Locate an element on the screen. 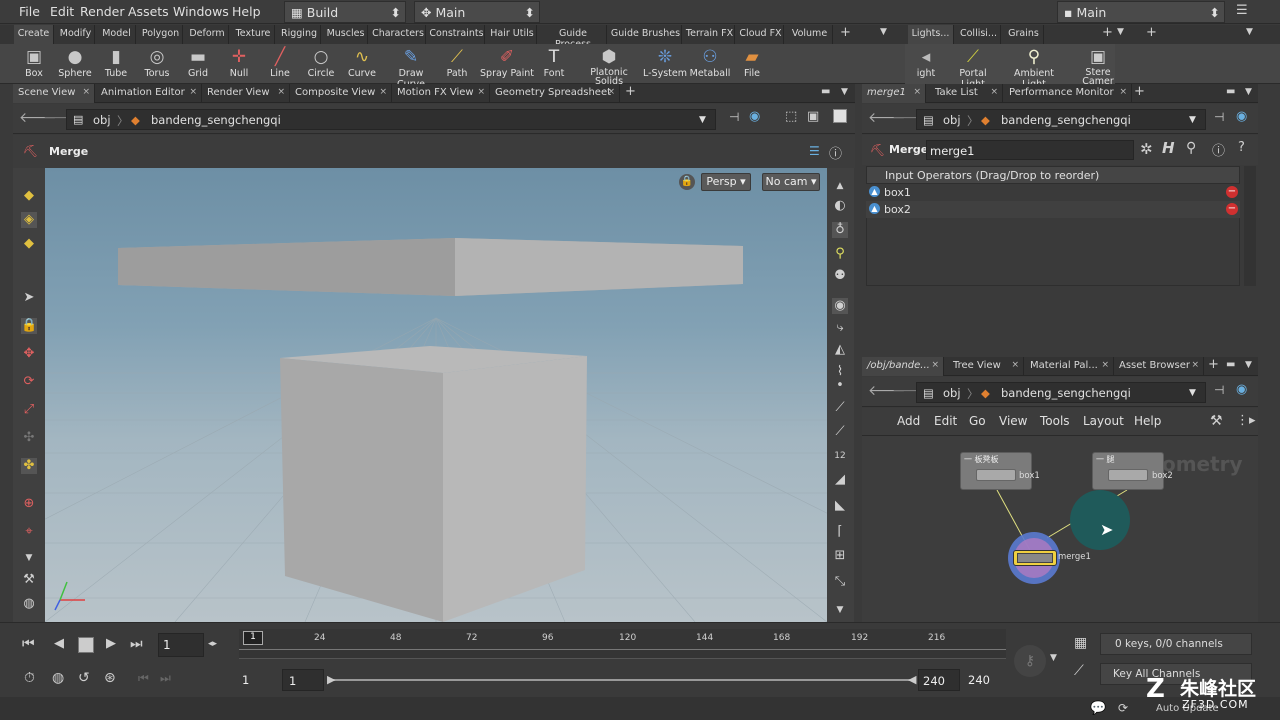 The height and width of the screenshot is (720, 1280). menu-render: Render is located at coordinates (102, 11).